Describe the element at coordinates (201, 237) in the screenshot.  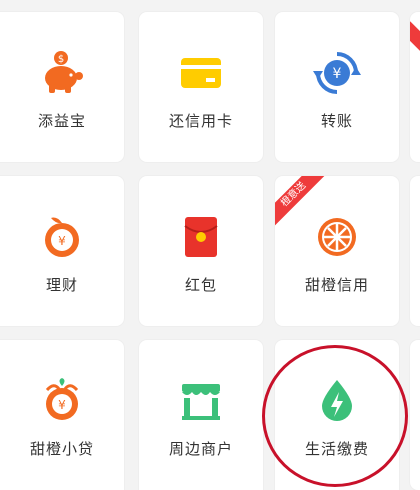
I see `red-envelope-icon` at that location.